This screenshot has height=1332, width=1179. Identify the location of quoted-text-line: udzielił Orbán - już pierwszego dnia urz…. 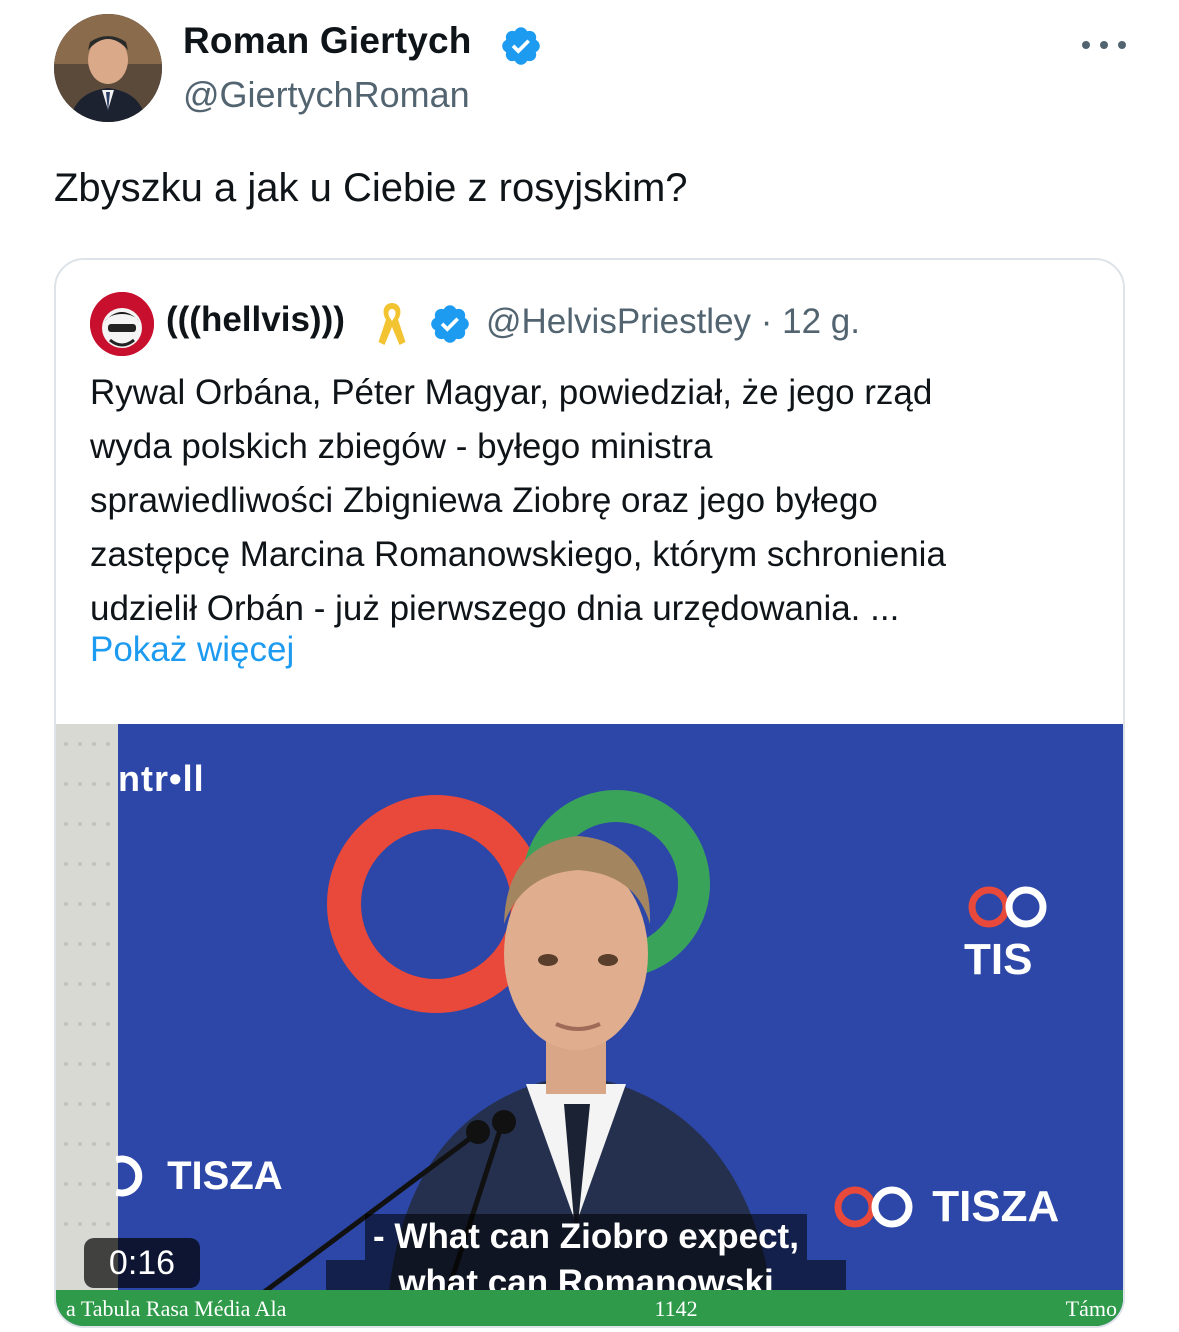
(495, 608).